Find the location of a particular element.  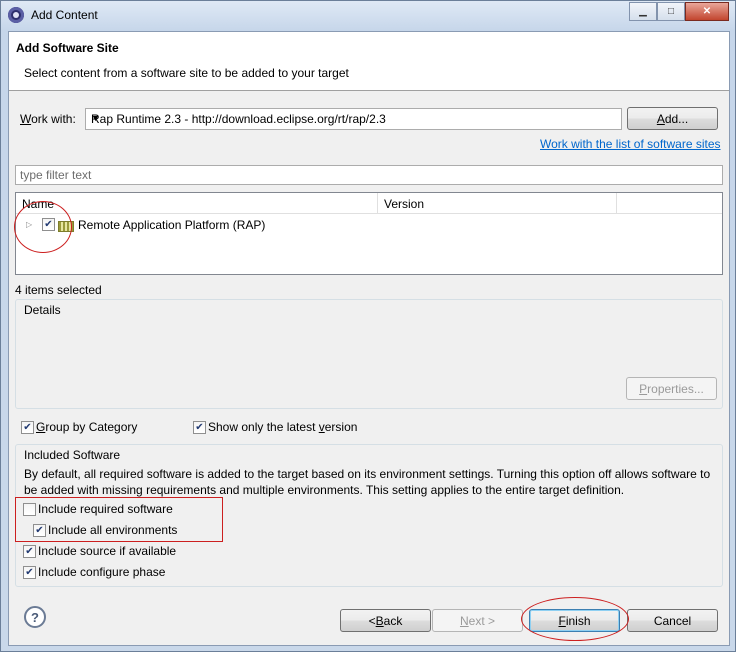

eclipse-icon is located at coordinates (16, 15).